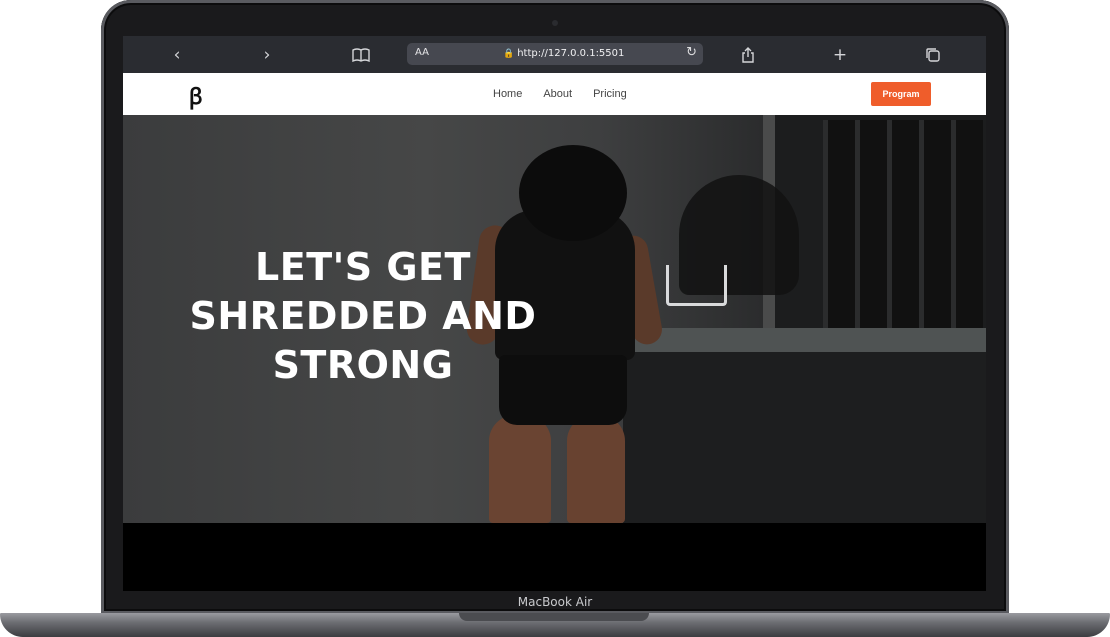 The width and height of the screenshot is (1110, 637). Describe the element at coordinates (901, 94) in the screenshot. I see `program-button: Program` at that location.